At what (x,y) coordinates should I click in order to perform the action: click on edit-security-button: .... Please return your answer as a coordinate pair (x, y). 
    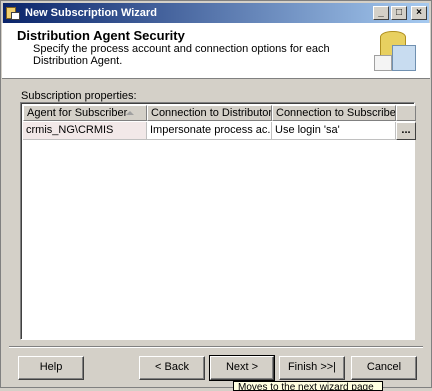
    Looking at the image, I should click on (406, 131).